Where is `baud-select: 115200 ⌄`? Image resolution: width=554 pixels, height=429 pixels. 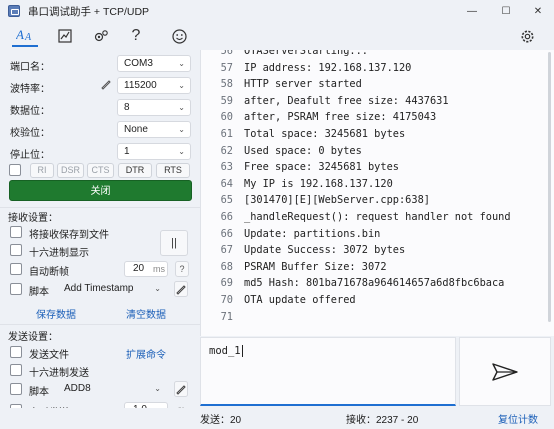 baud-select: 115200 ⌄ is located at coordinates (154, 85).